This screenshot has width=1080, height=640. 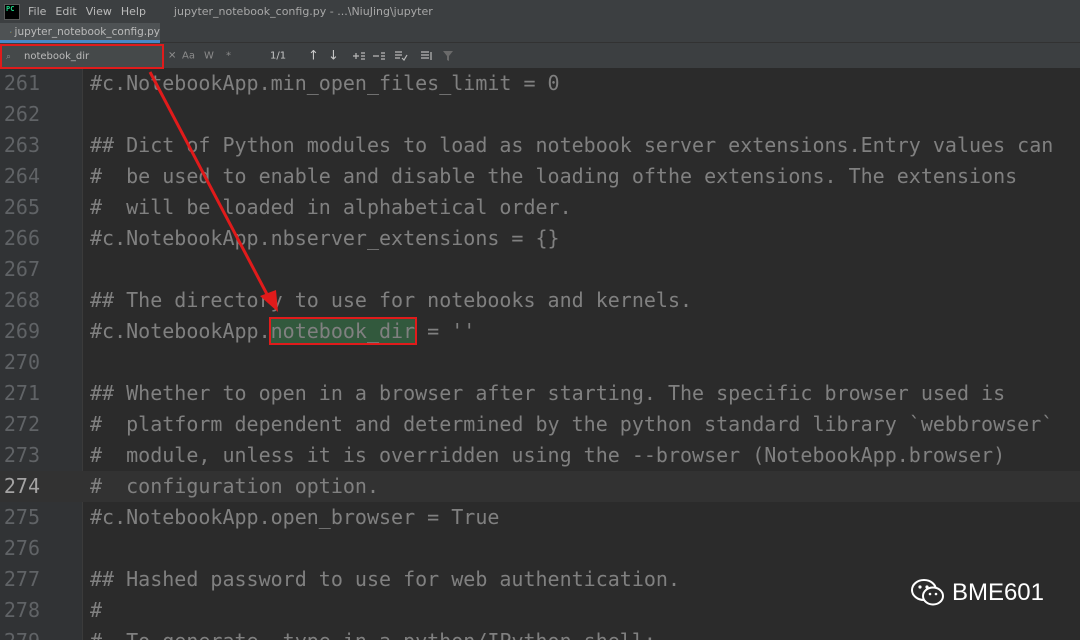 What do you see at coordinates (21, 424) in the screenshot?
I see `line-number: 272` at bounding box center [21, 424].